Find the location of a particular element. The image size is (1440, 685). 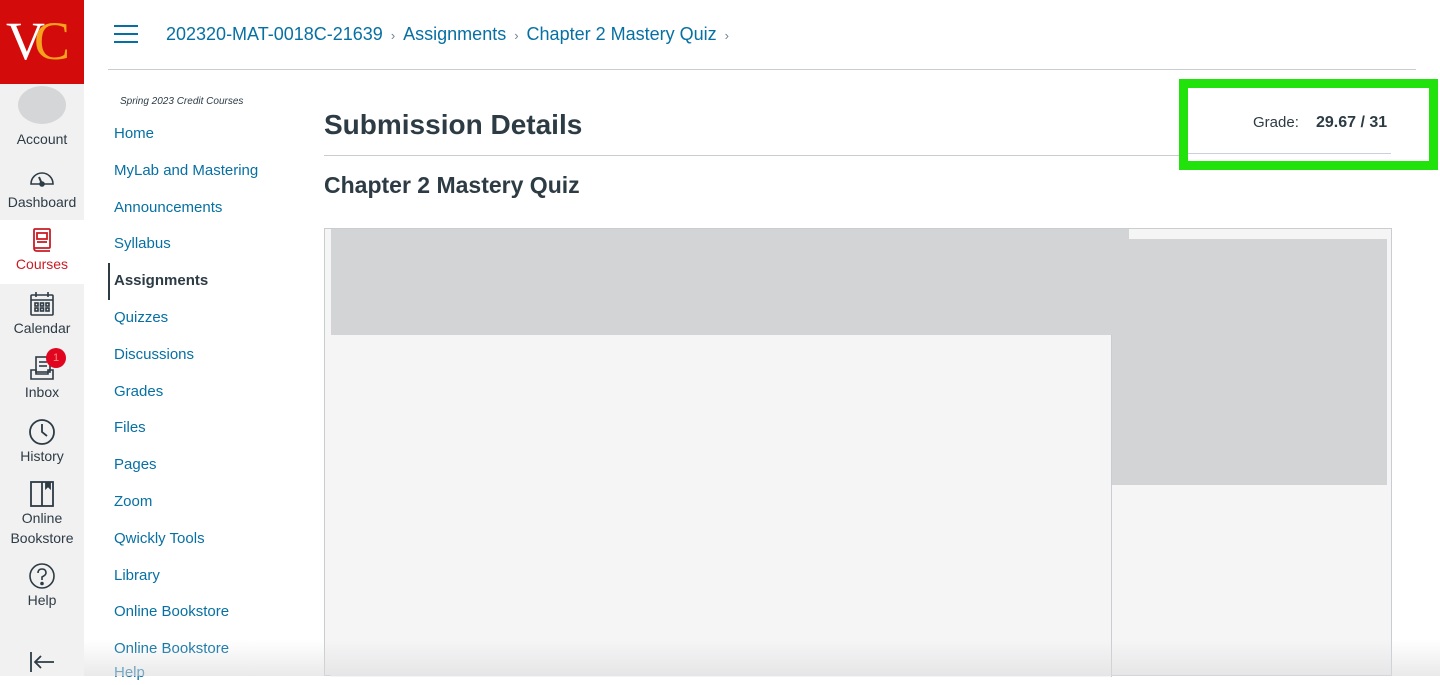

collapse-arrow-icon is located at coordinates (42, 662).